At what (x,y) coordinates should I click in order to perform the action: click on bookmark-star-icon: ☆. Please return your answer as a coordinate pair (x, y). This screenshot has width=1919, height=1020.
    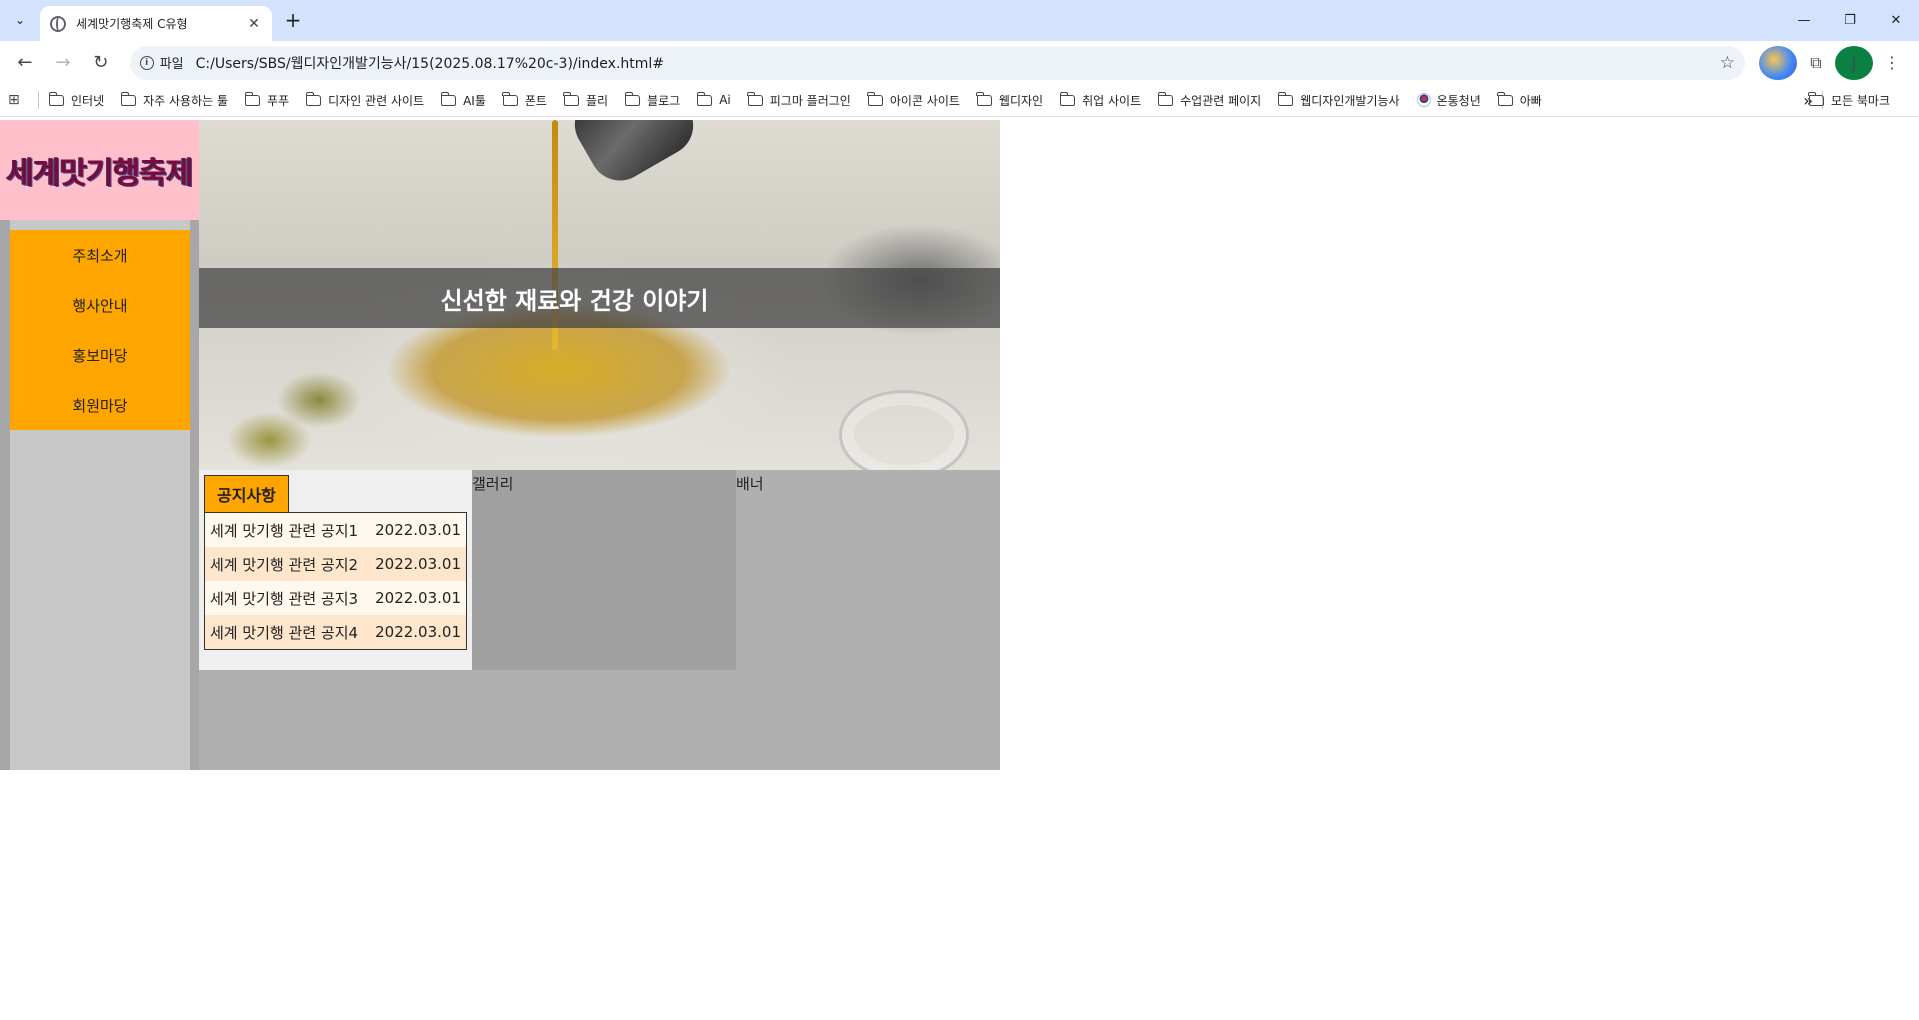
    Looking at the image, I should click on (1727, 63).